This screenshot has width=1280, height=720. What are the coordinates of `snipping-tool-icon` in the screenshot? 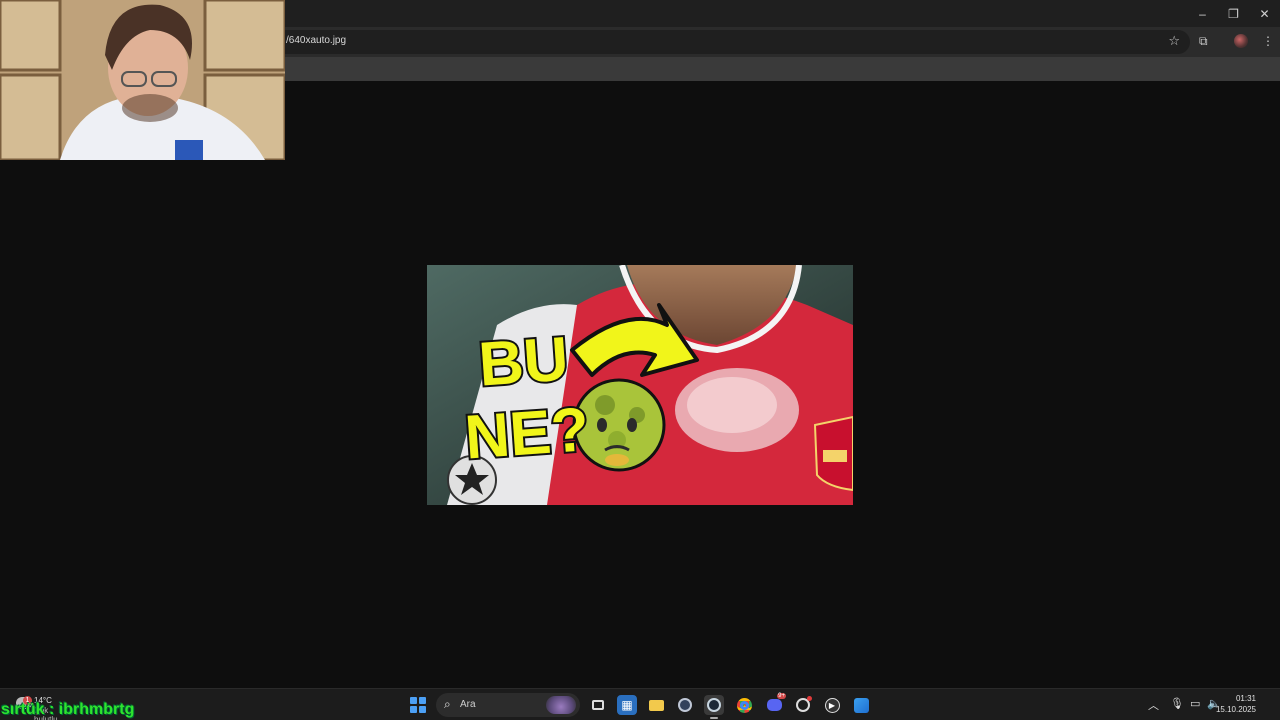 It's located at (861, 705).